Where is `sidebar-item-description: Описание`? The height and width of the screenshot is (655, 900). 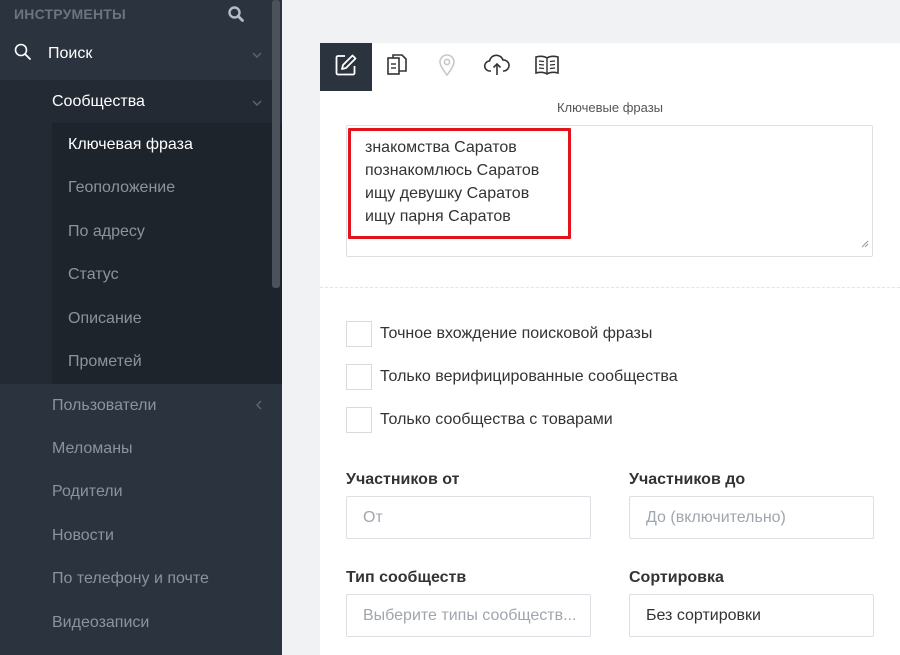 sidebar-item-description: Описание is located at coordinates (167, 319).